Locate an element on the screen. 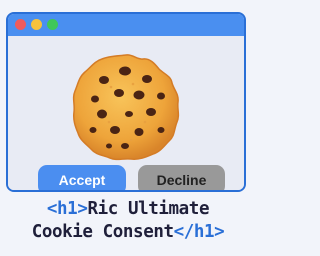 This screenshot has height=256, width=320. caption-line-1: <h1>Ric Ultimate is located at coordinates (128, 209).